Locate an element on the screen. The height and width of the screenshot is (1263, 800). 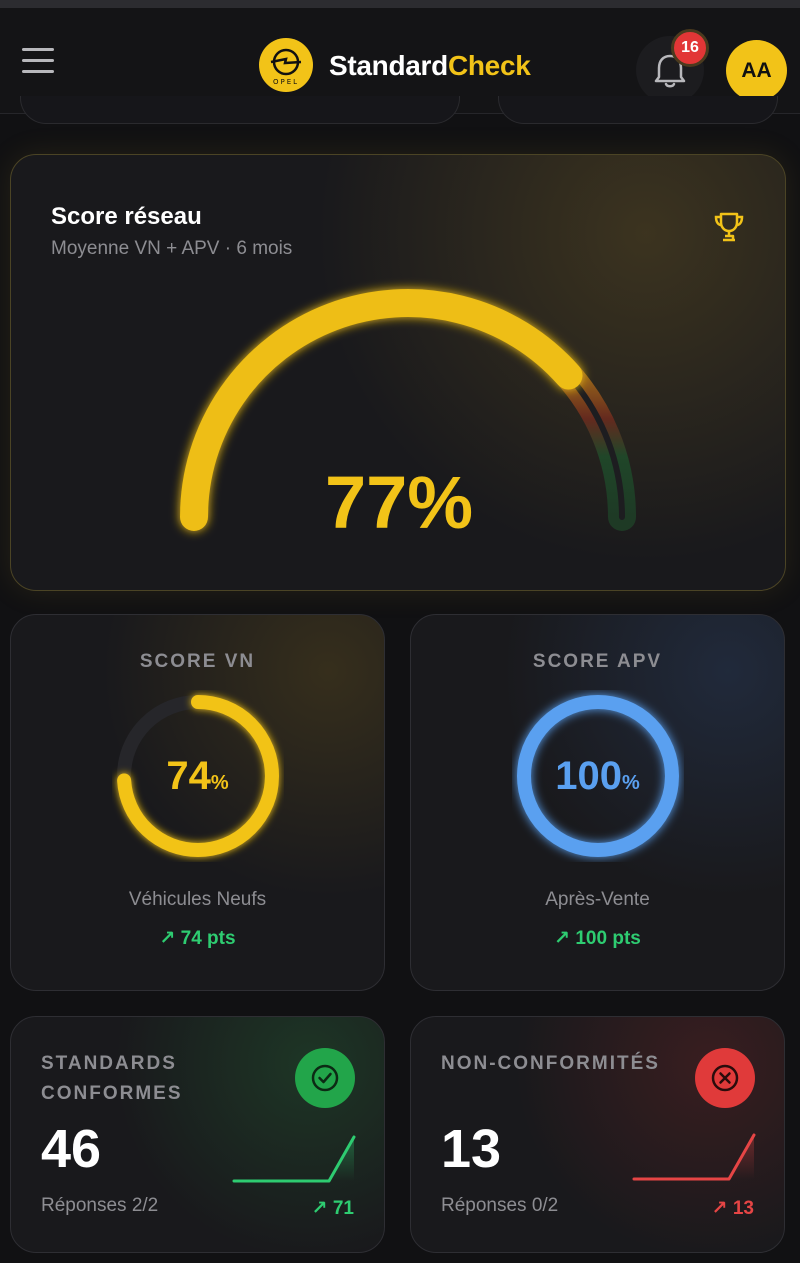
score-apv-value: 100% is located at coordinates (597, 776).